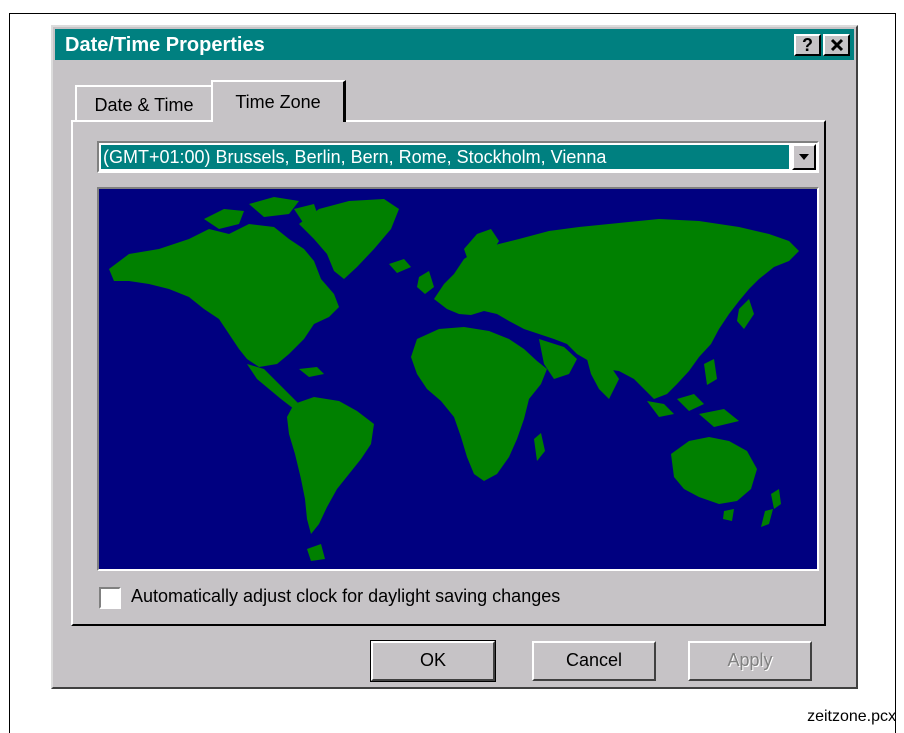 This screenshot has width=904, height=733. I want to click on timezone-dropdown-button, so click(804, 157).